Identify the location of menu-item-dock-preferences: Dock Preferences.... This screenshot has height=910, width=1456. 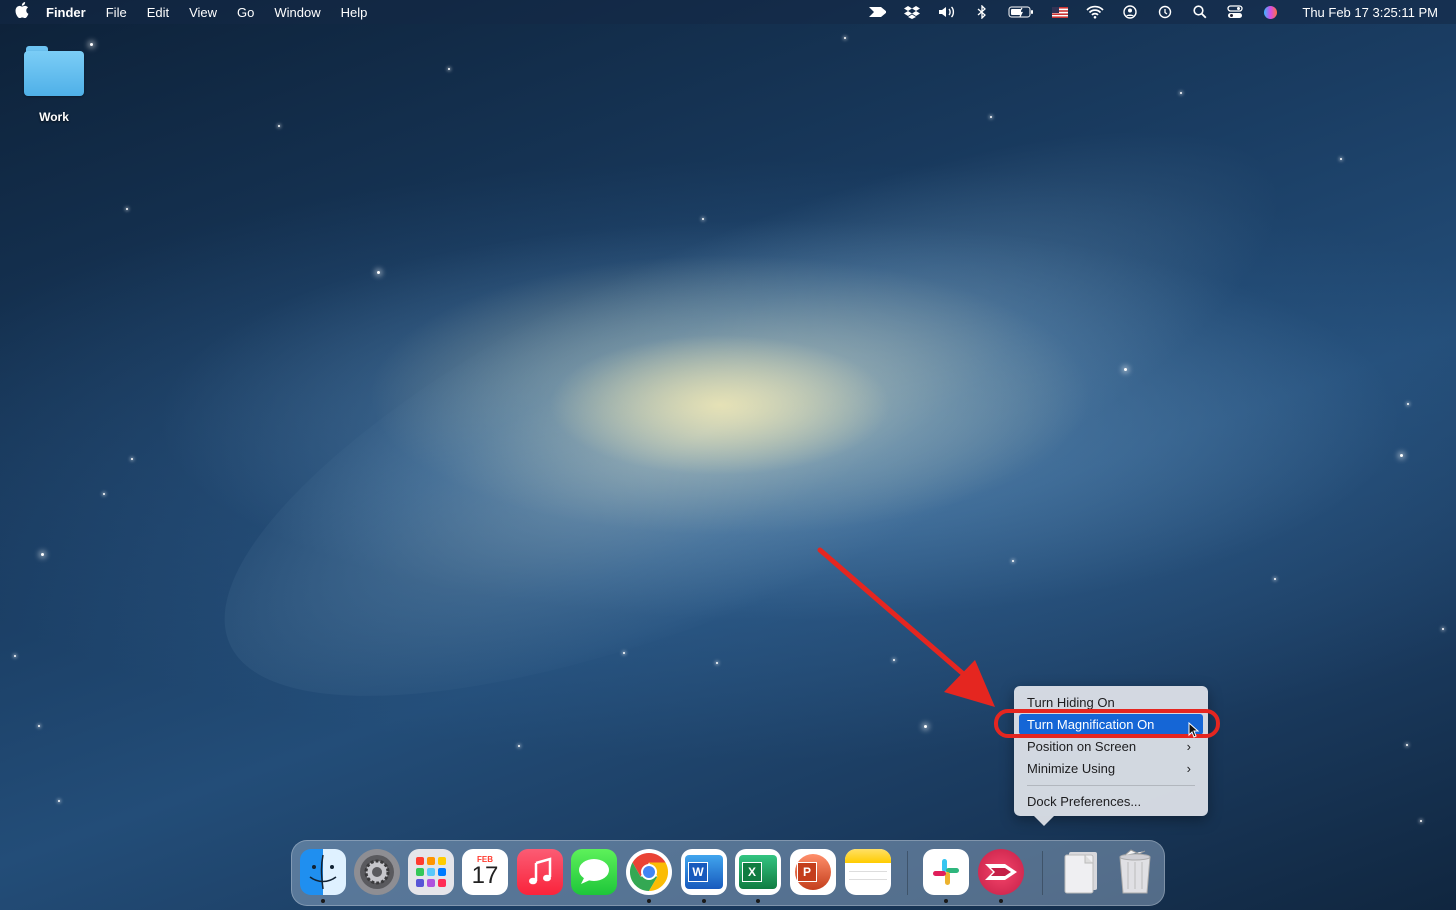
(1111, 801).